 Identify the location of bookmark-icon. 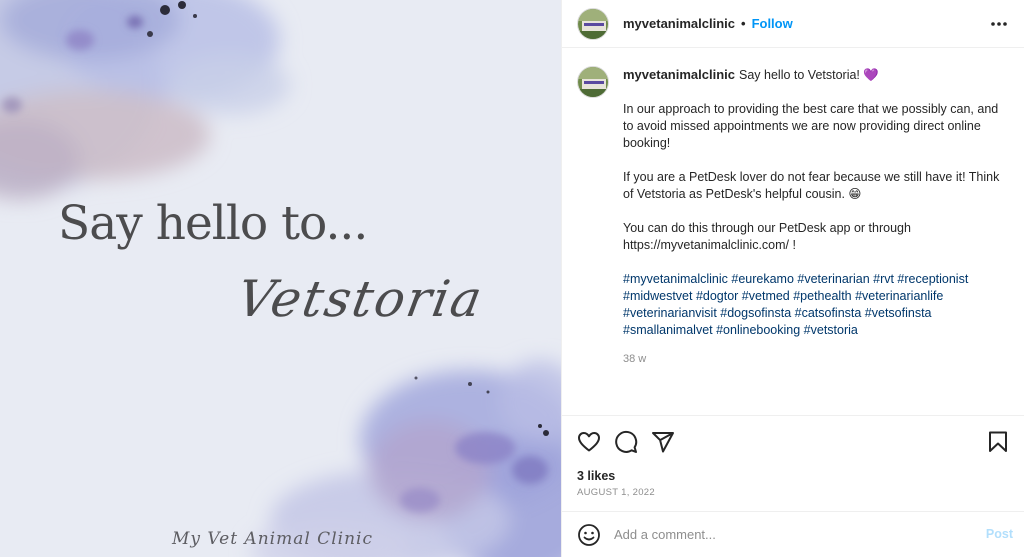
(998, 442).